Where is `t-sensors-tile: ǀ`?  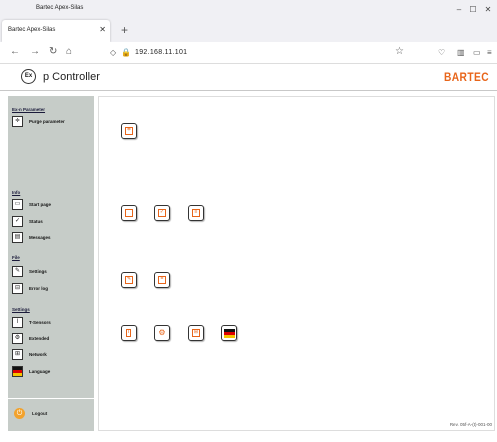
t-sensors-tile: ǀ is located at coordinates (129, 333).